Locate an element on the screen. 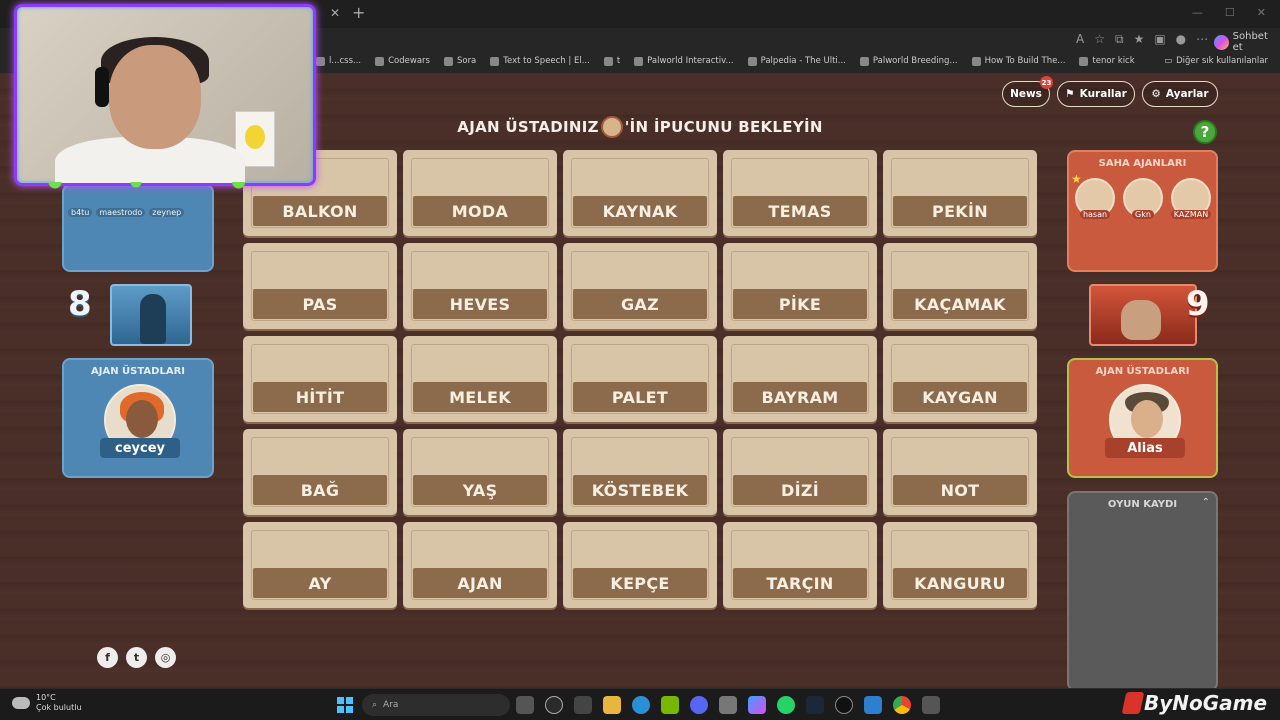 This screenshot has height=720, width=1280. bookmark-item: Sora is located at coordinates (460, 61).